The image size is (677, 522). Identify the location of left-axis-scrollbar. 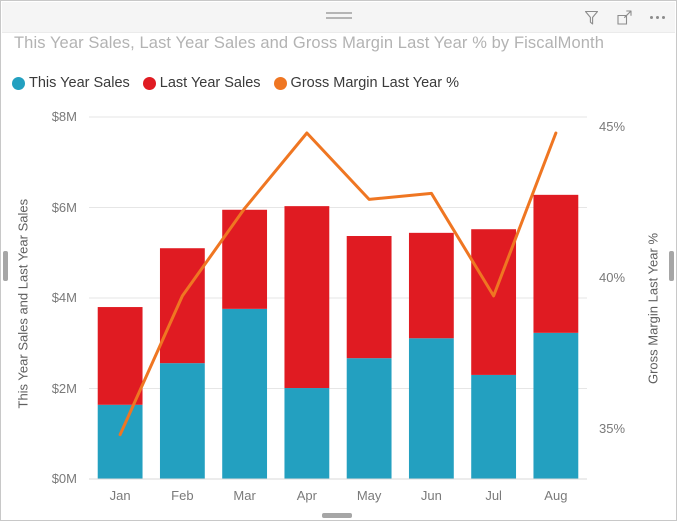
(5, 266).